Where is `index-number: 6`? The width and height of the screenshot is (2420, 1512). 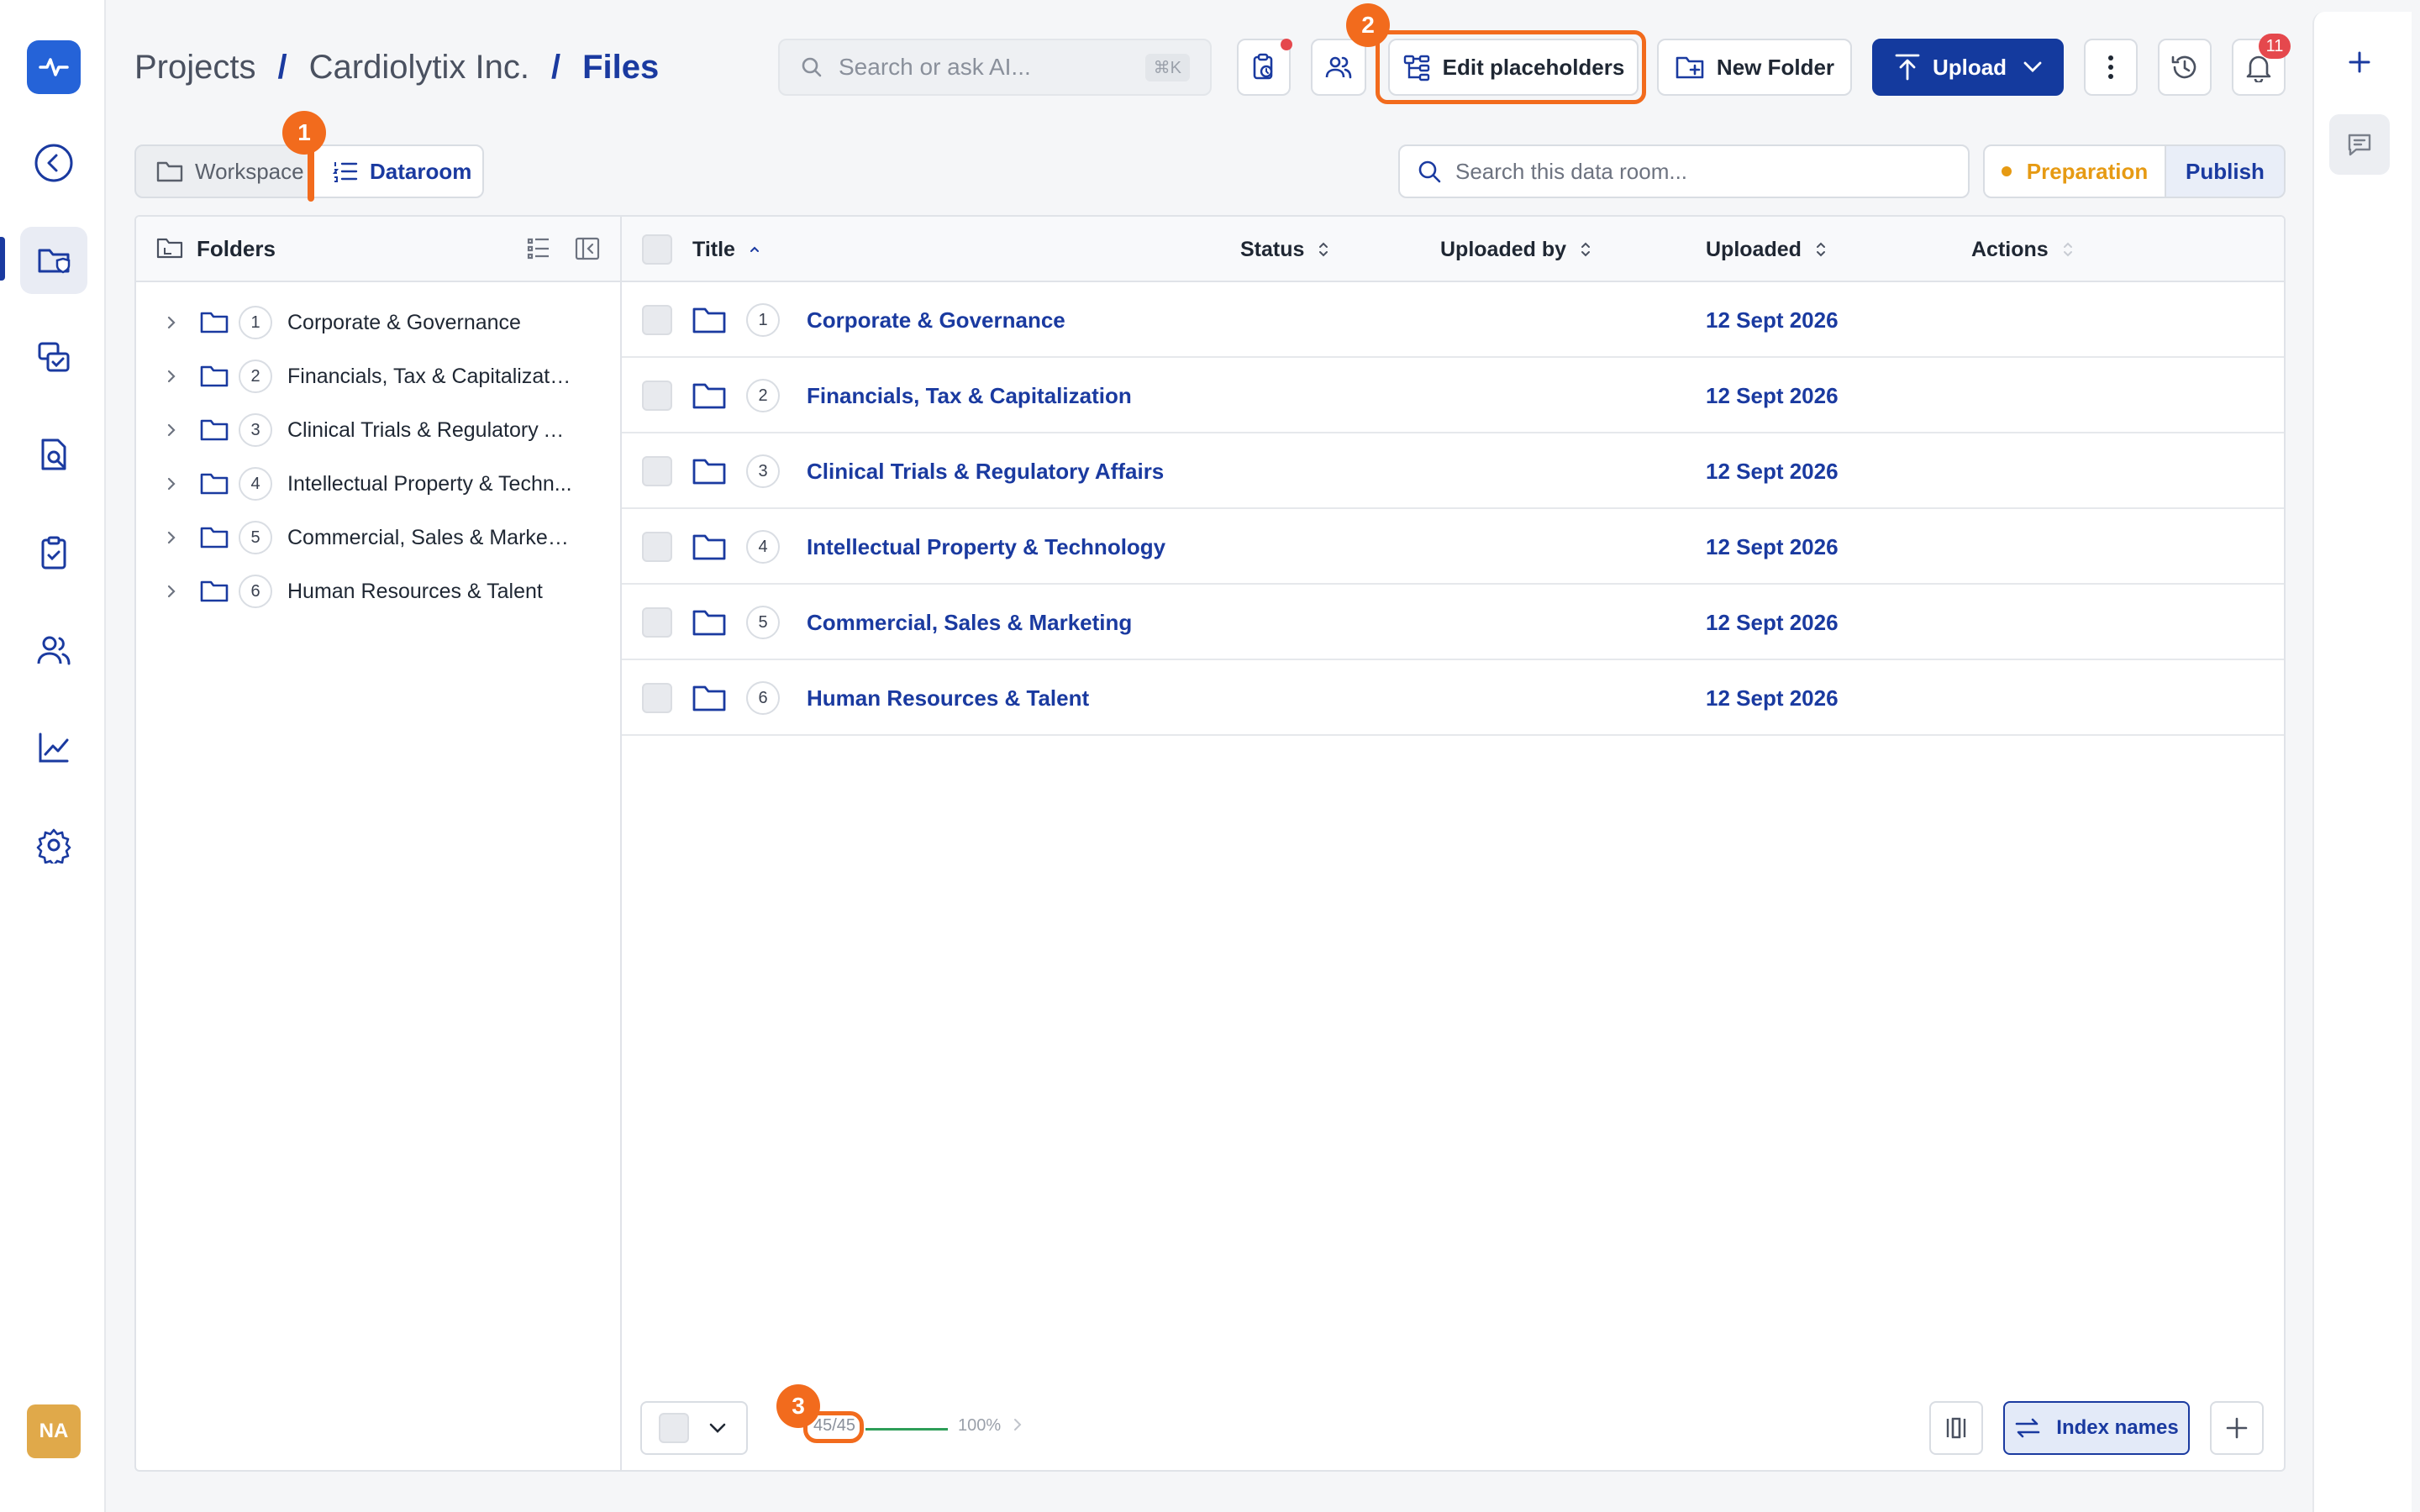 index-number: 6 is located at coordinates (763, 698).